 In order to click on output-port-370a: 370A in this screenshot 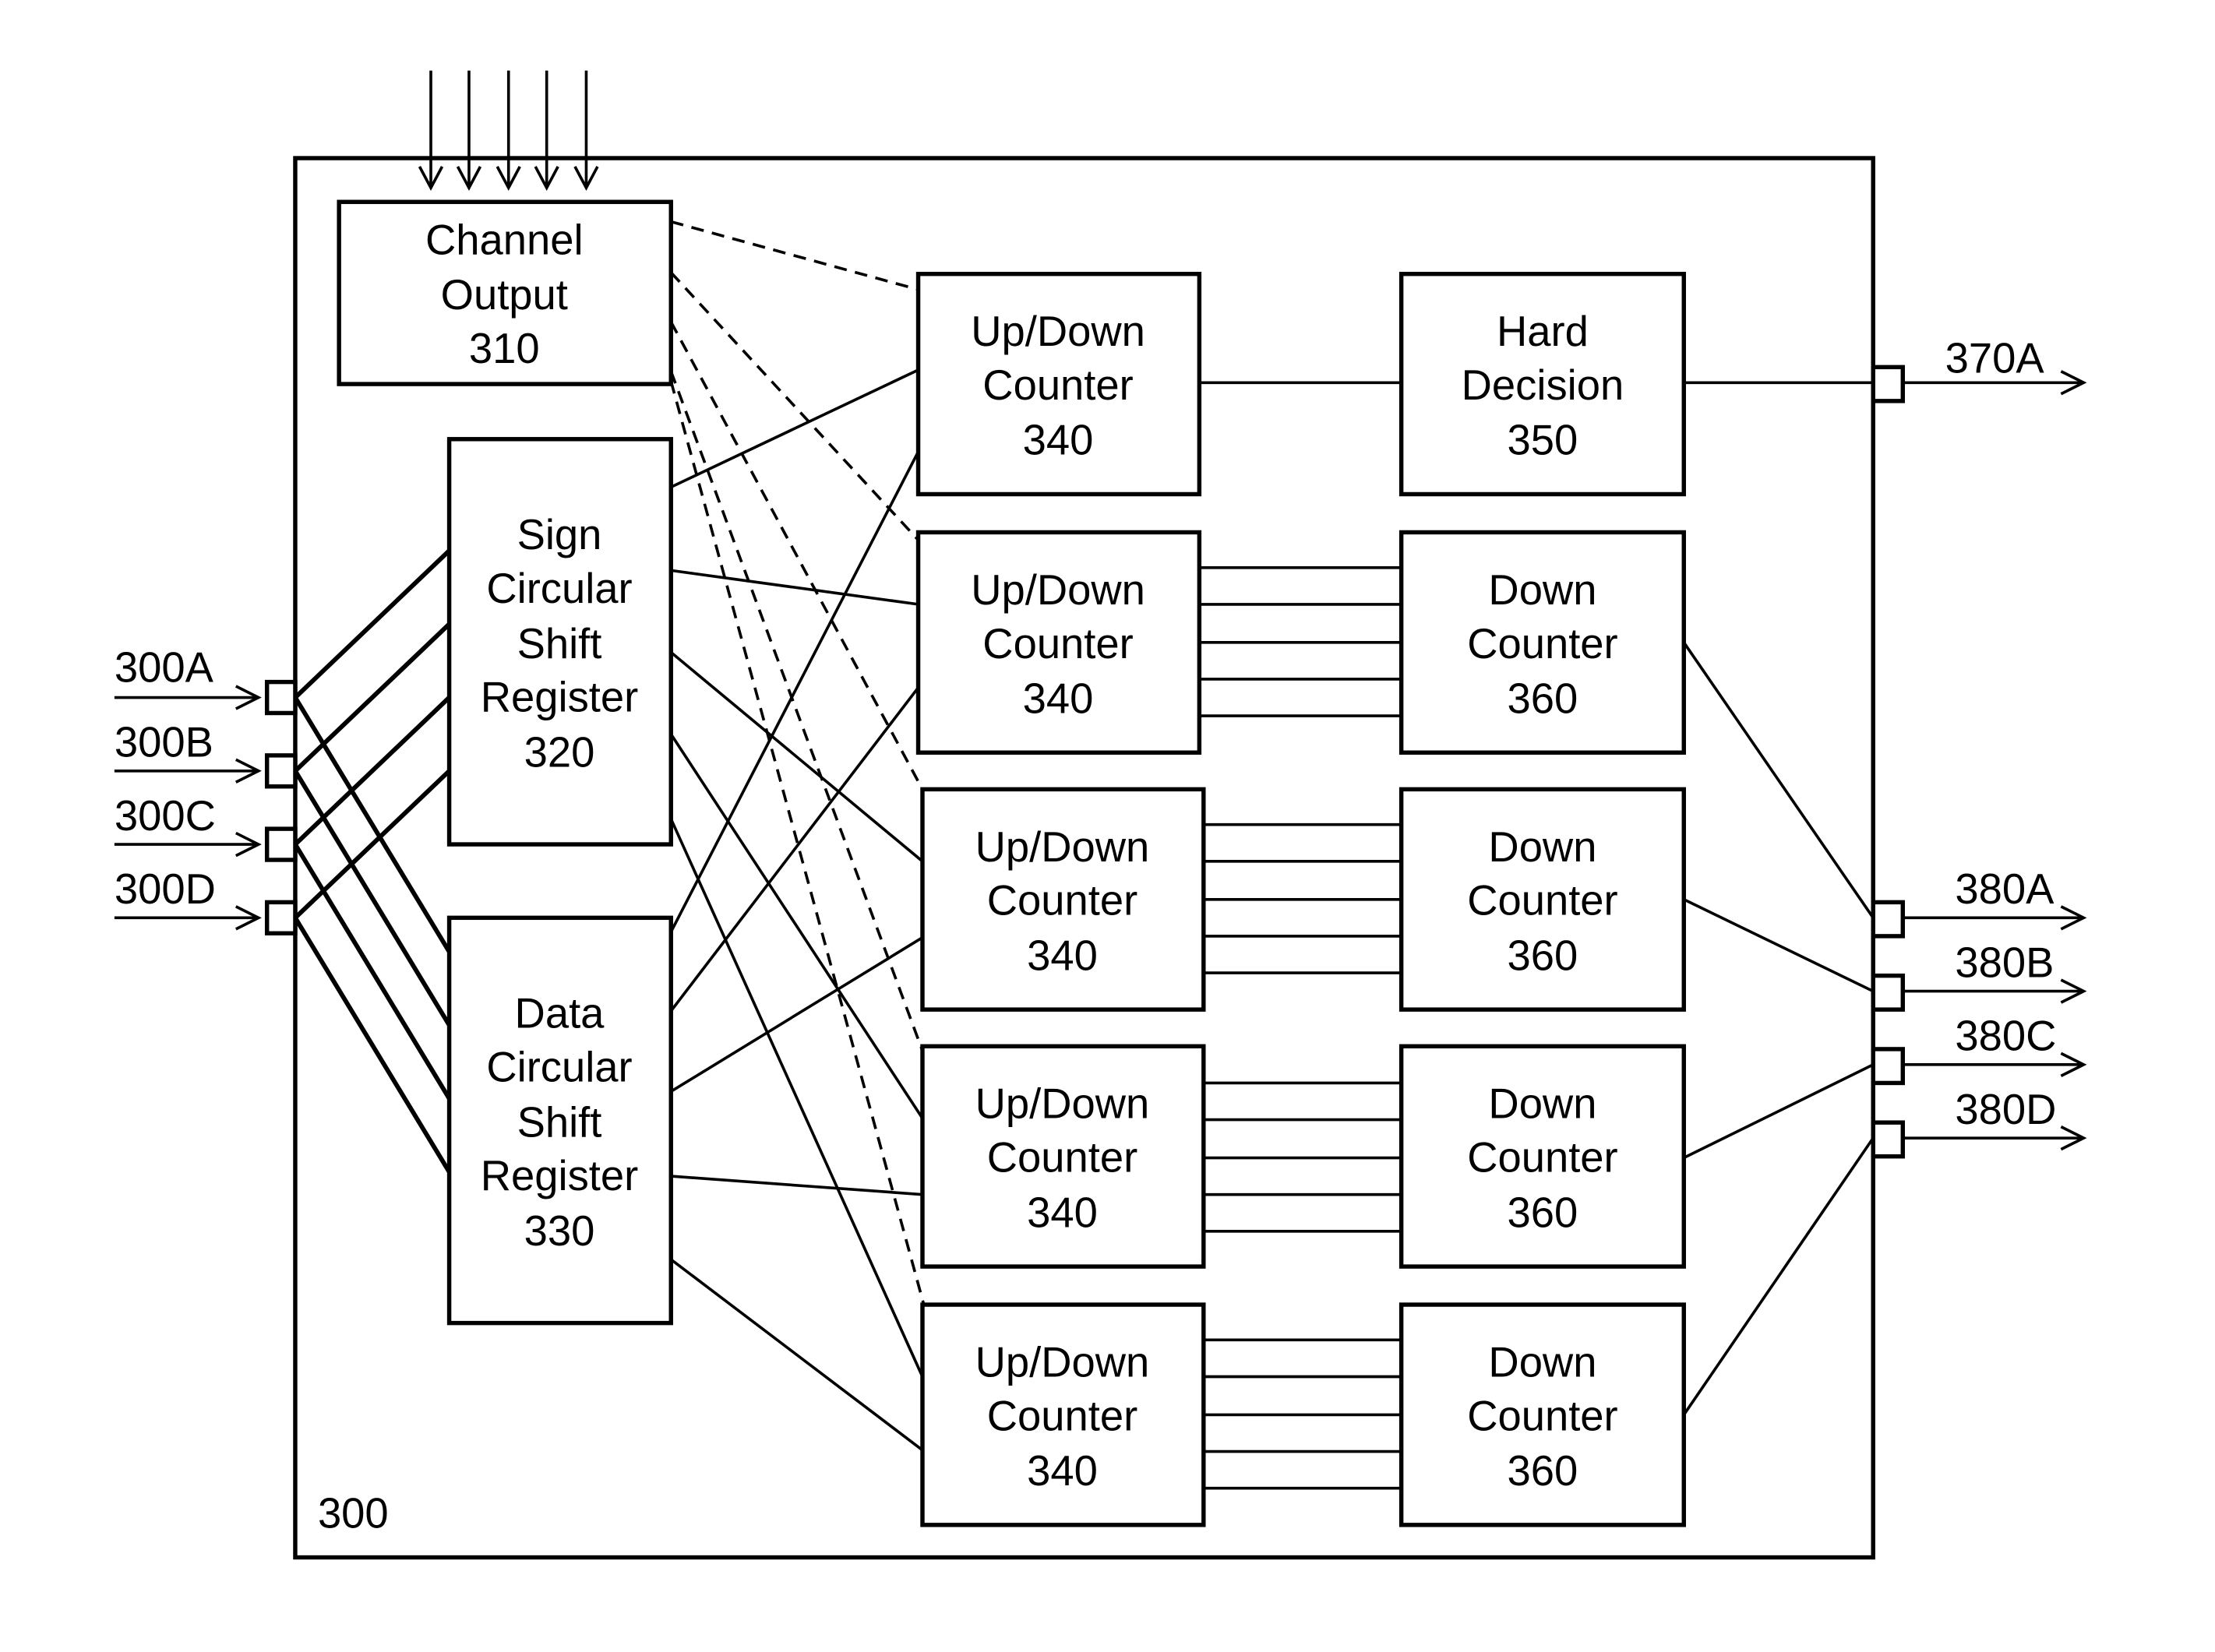, I will do `click(1979, 369)`.